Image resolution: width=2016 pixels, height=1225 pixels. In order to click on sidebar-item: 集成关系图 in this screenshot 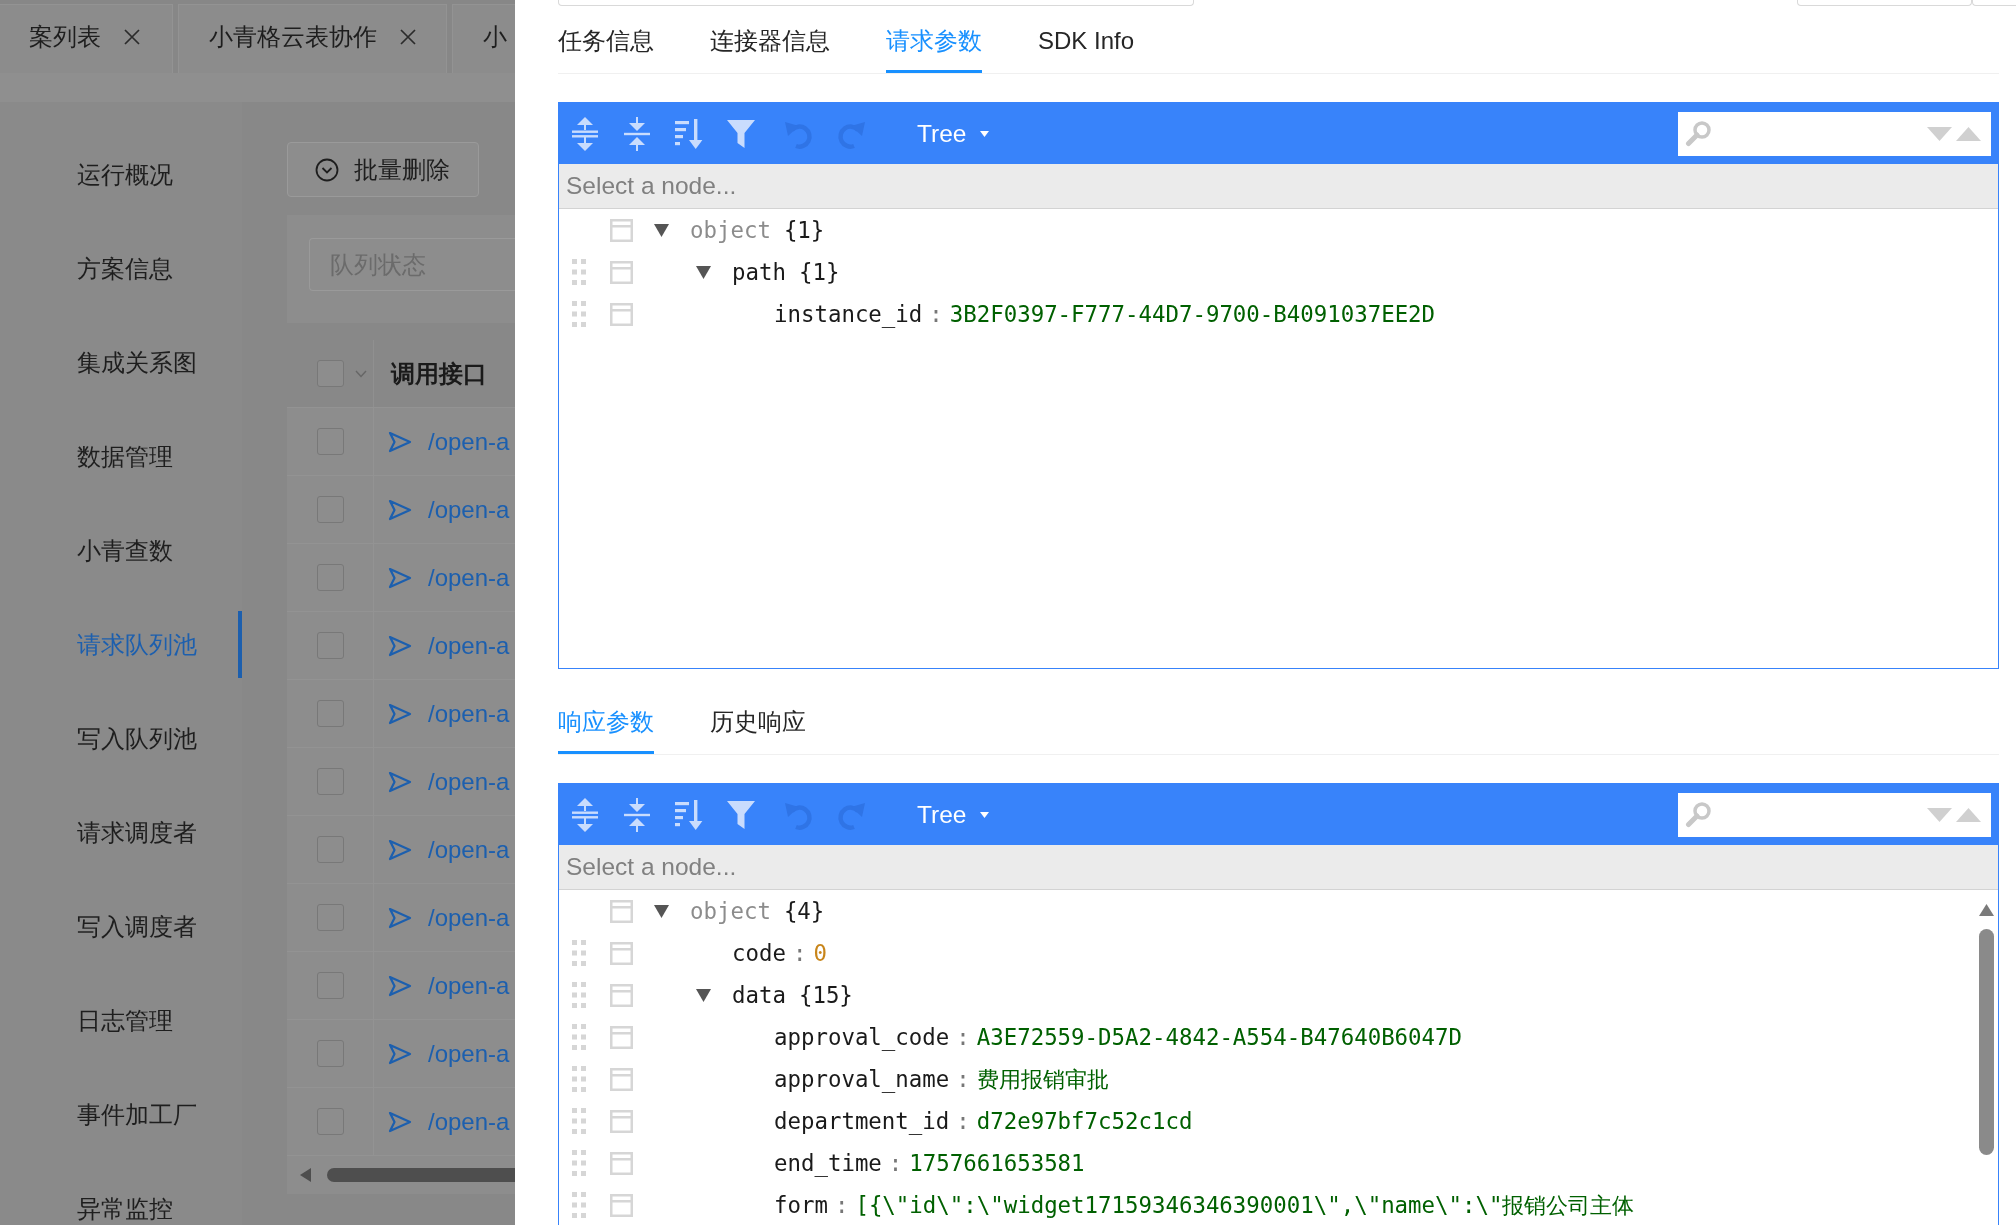, I will do `click(121, 362)`.